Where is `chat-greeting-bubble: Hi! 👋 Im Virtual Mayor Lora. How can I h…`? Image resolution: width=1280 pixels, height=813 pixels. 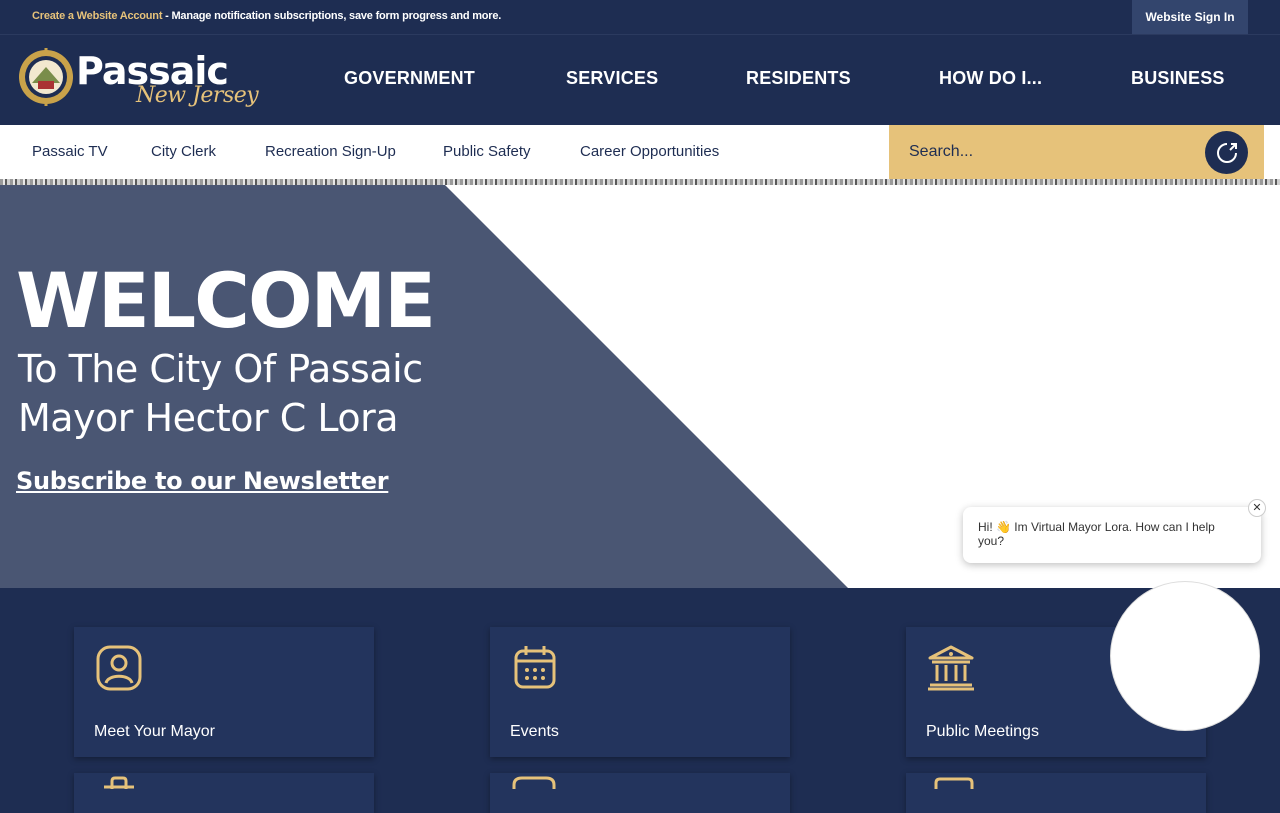
chat-greeting-bubble: Hi! 👋 Im Virtual Mayor Lora. How can I h… is located at coordinates (1112, 535).